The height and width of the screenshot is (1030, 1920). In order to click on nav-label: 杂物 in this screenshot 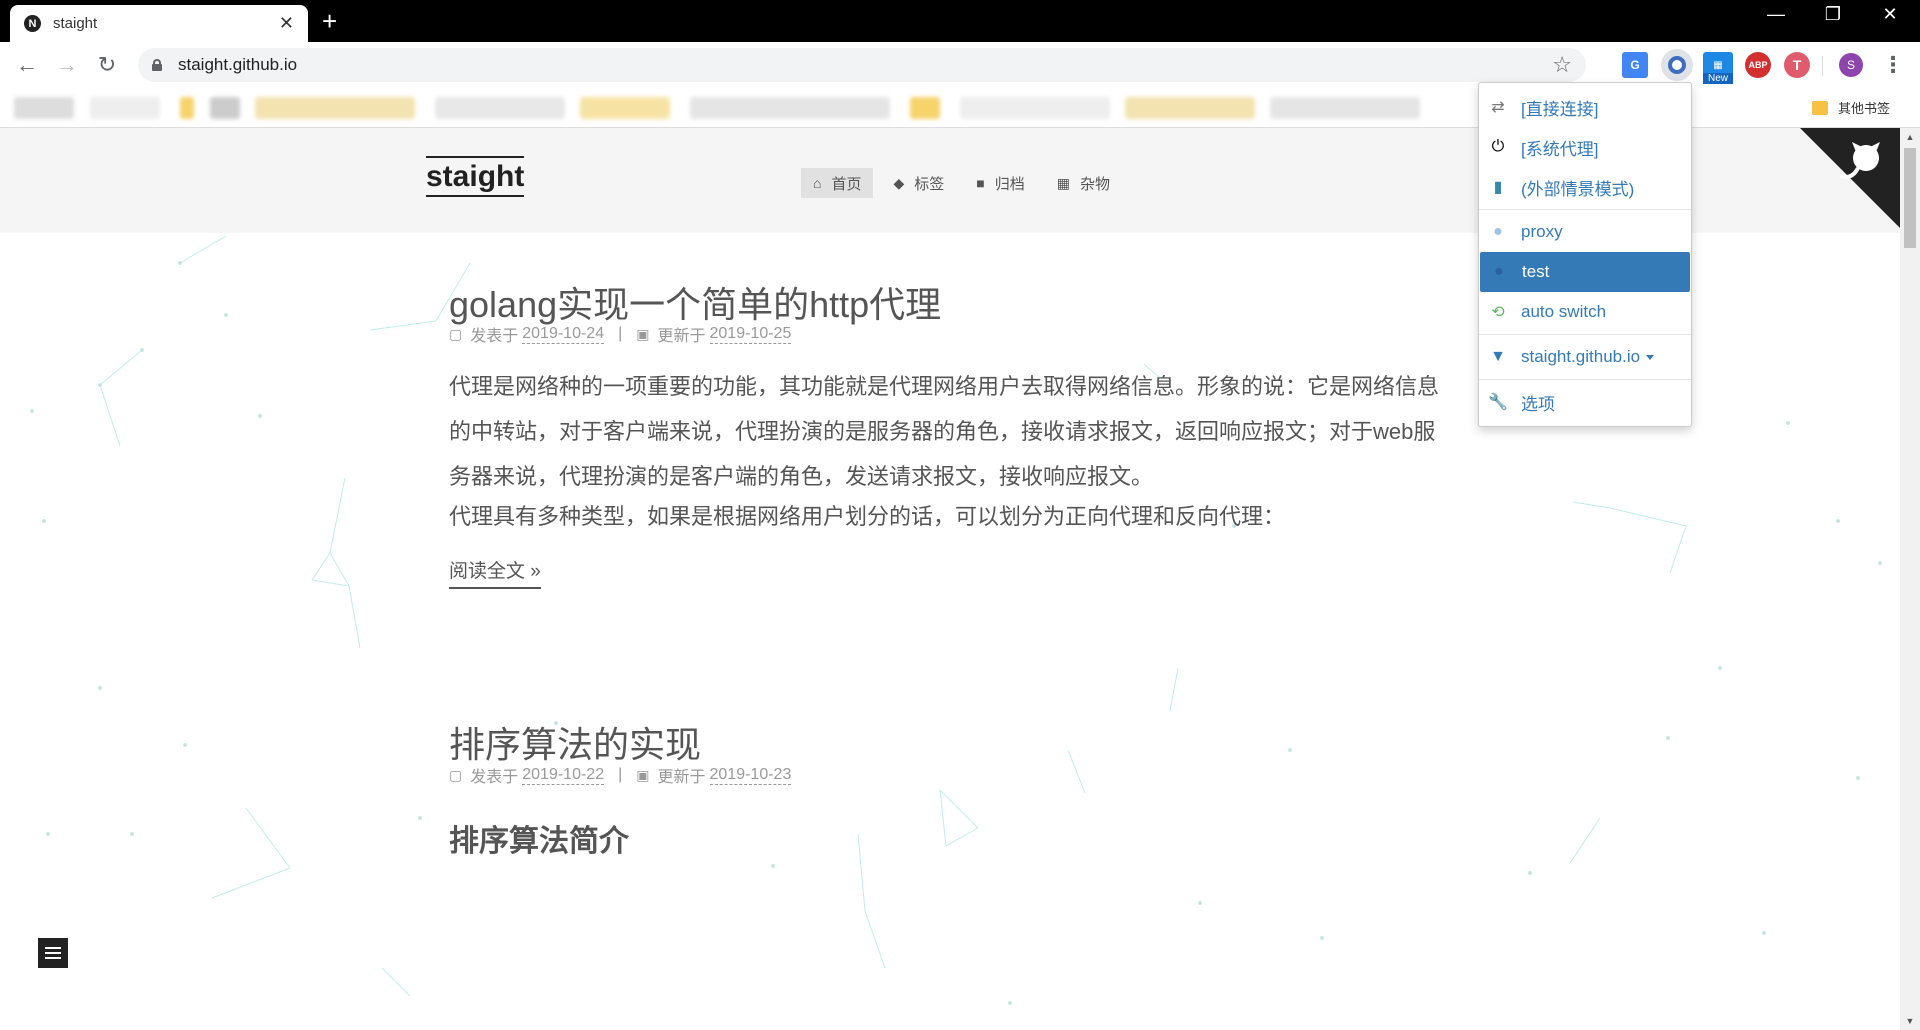, I will do `click(1095, 184)`.